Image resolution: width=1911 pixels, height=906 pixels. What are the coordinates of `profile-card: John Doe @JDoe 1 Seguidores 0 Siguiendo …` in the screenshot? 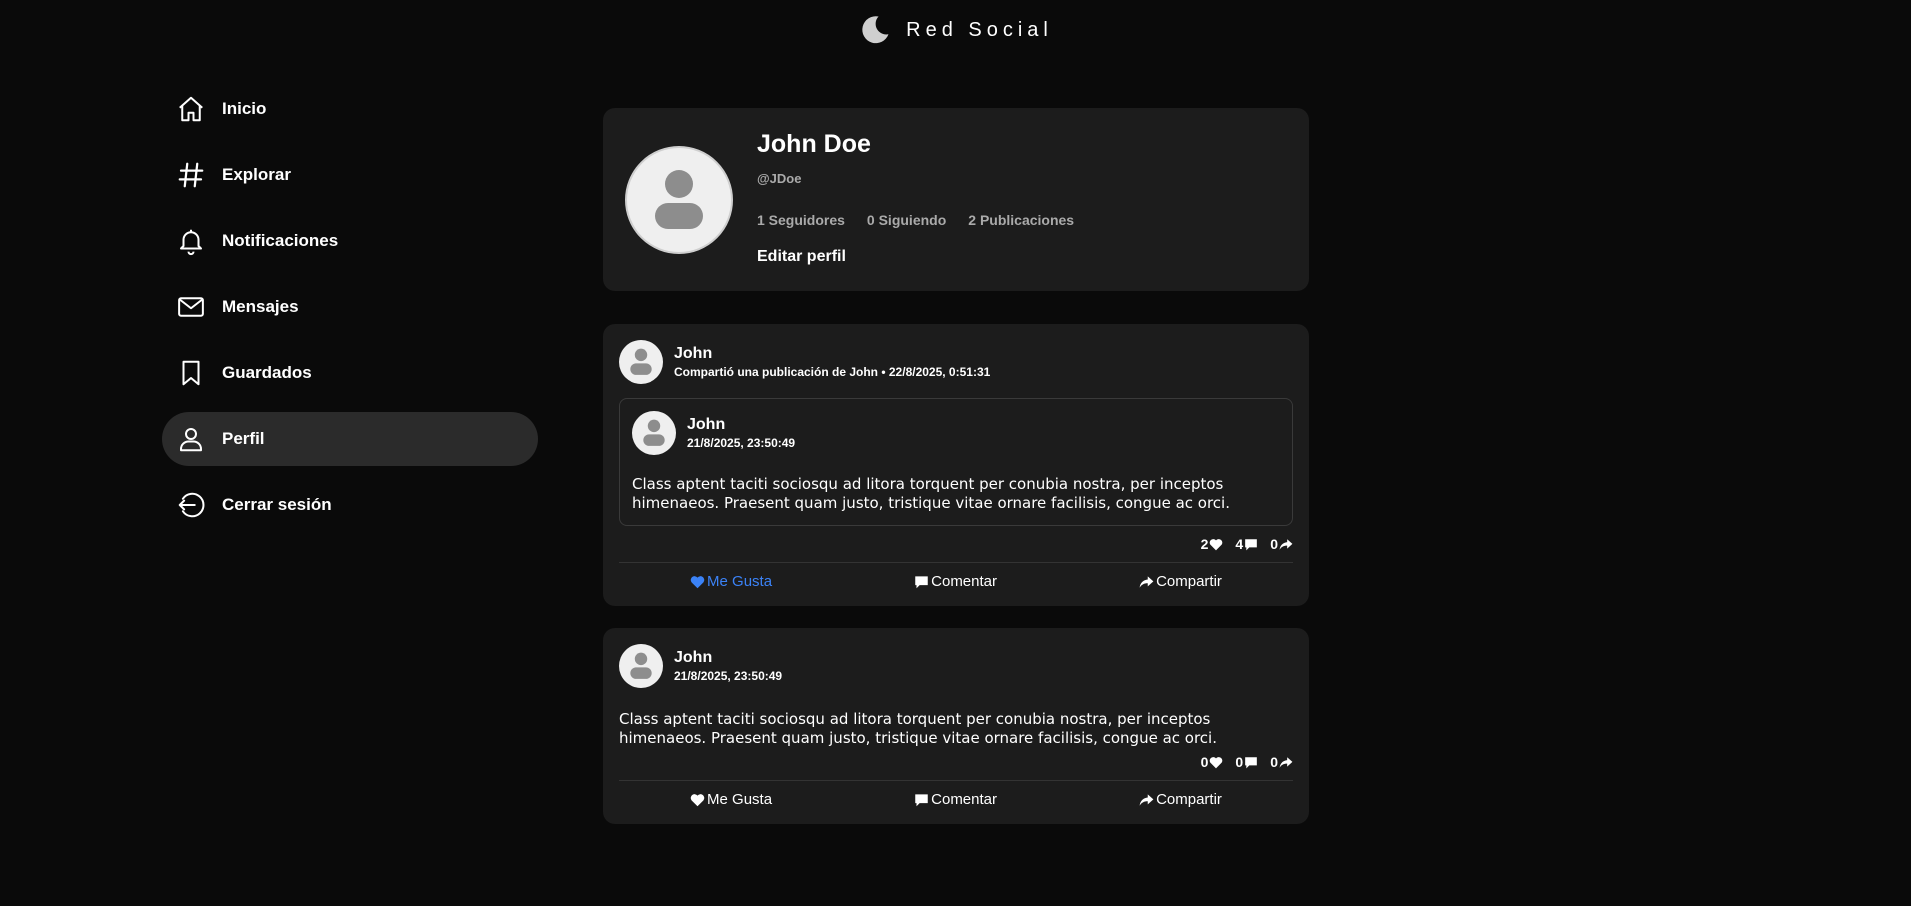 It's located at (956, 199).